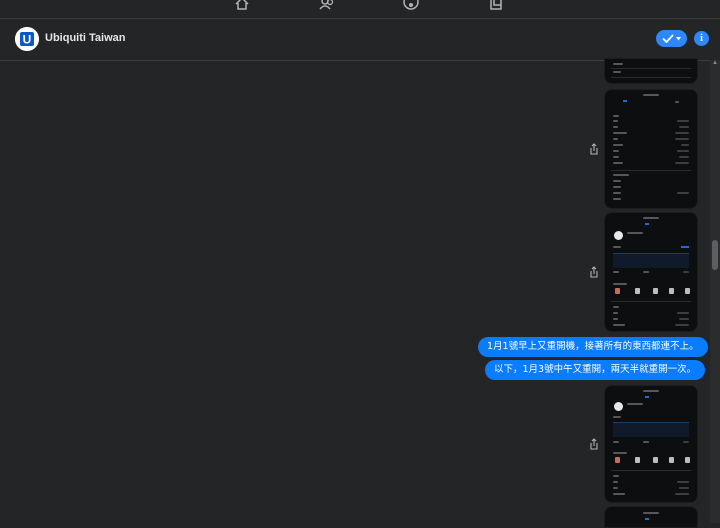  Describe the element at coordinates (678, 38) in the screenshot. I see `chevron-down-icon` at that location.